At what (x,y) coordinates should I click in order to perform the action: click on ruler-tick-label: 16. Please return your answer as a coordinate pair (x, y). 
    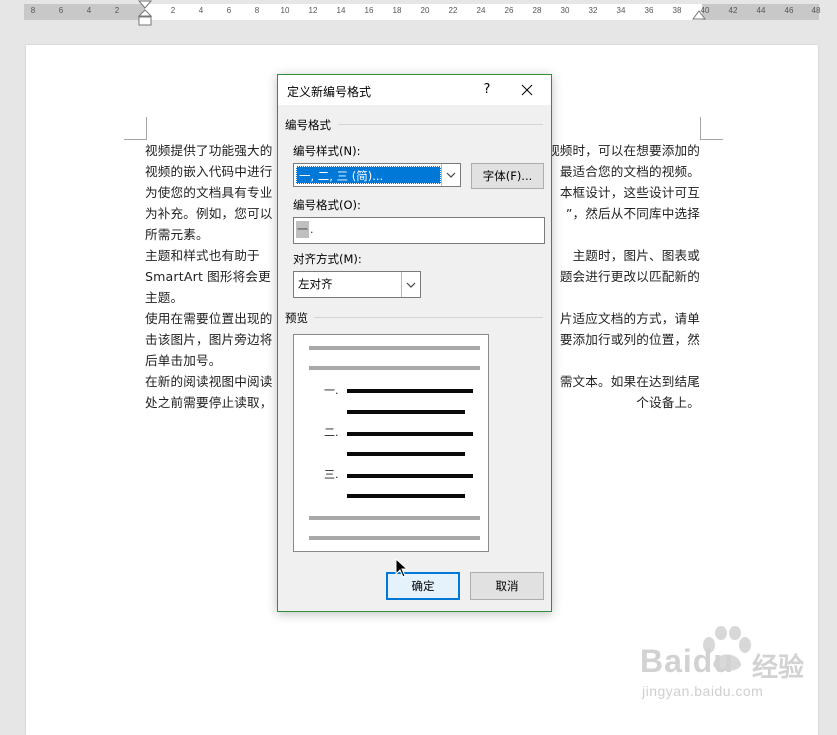
    Looking at the image, I should click on (369, 10).